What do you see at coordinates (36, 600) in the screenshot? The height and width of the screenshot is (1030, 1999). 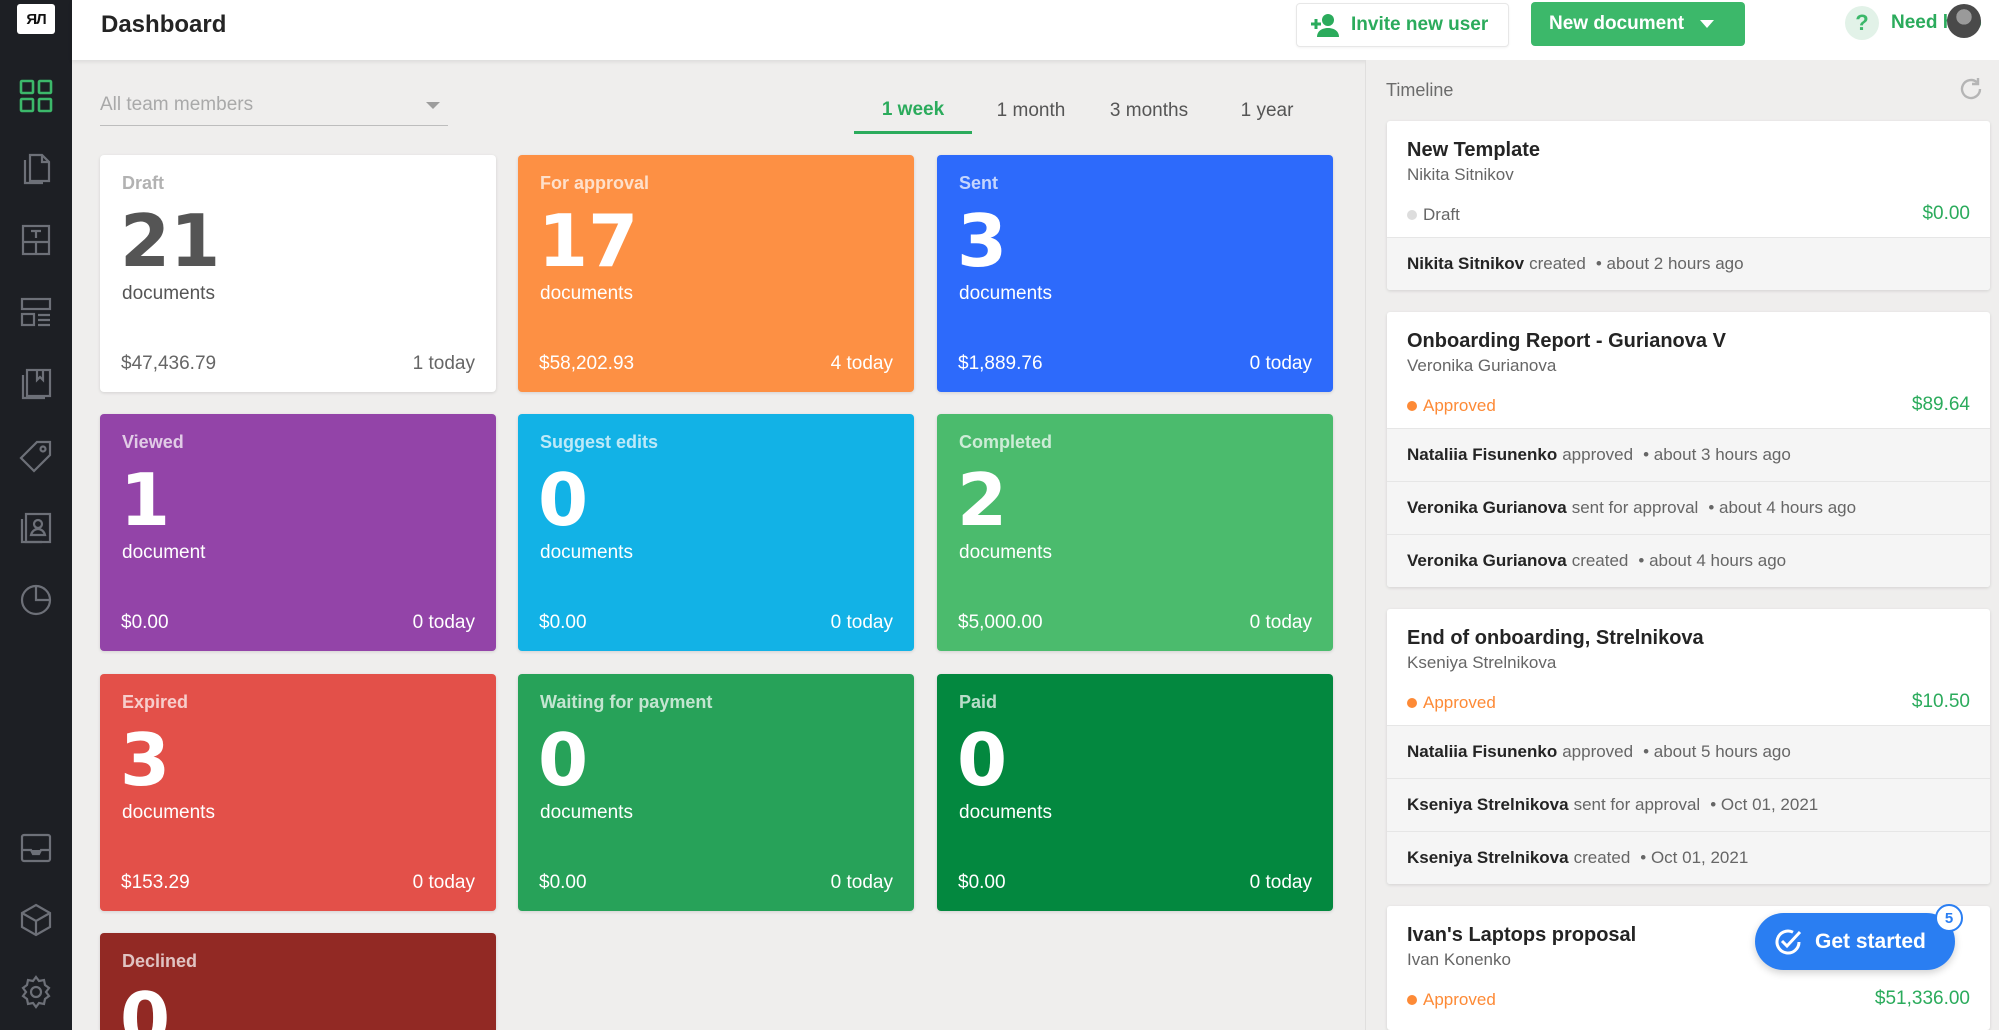 I see `reports-icon` at bounding box center [36, 600].